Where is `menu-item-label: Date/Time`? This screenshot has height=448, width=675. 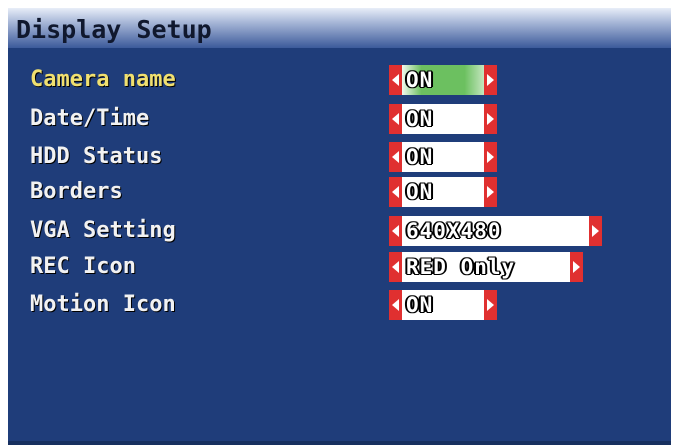 menu-item-label: Date/Time is located at coordinates (90, 118).